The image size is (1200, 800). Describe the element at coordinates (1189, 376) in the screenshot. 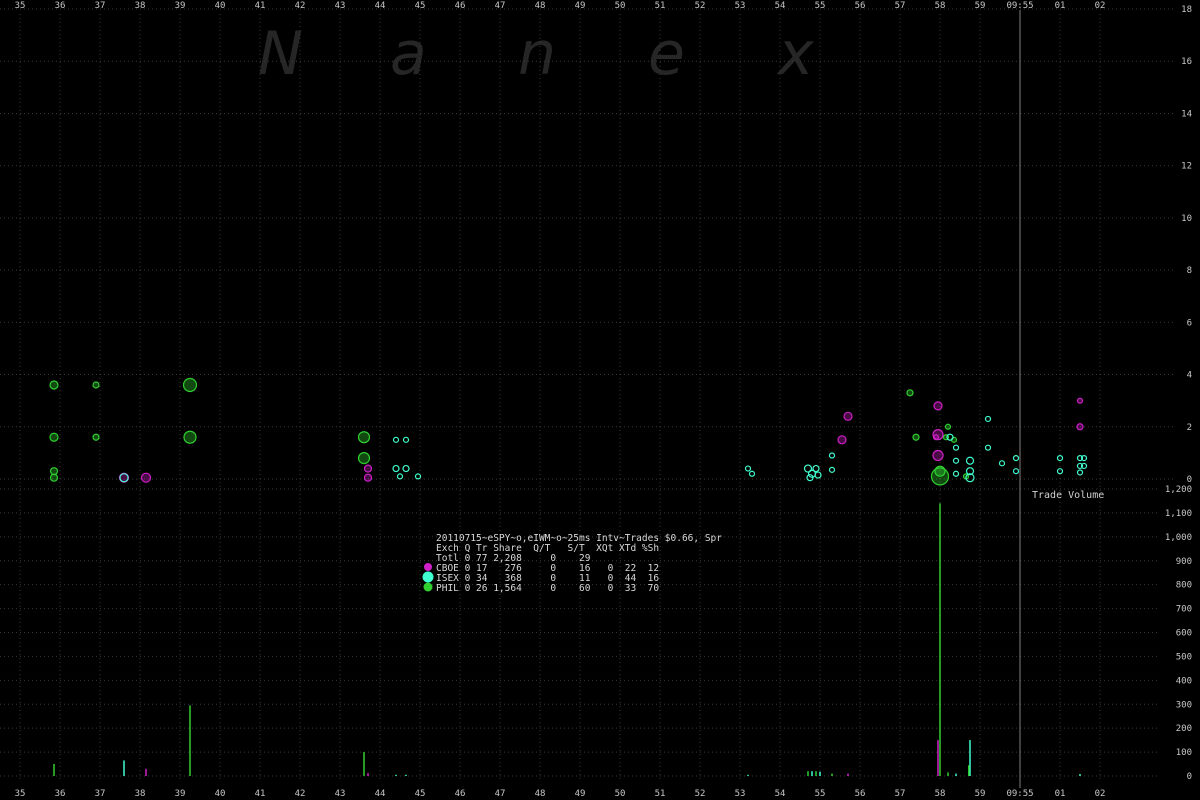

I see `price-tick-label: 4` at that location.